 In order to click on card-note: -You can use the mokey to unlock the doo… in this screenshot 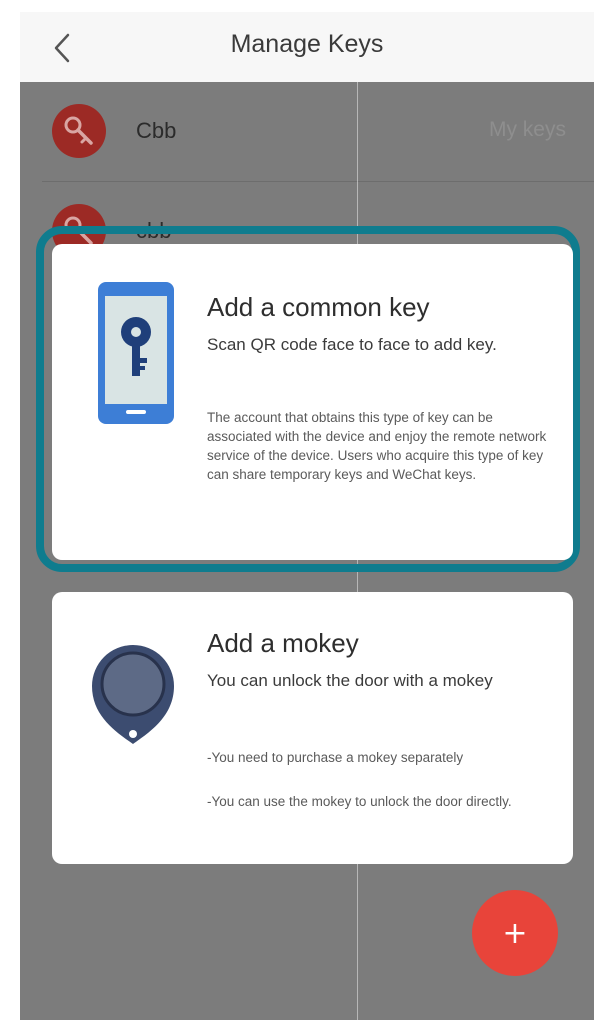, I will do `click(359, 801)`.